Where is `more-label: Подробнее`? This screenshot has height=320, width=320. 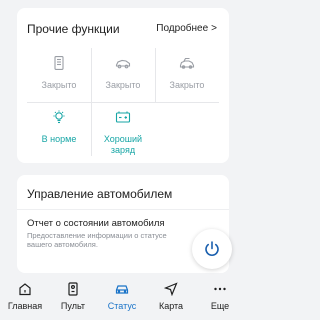
more-label: Подробнее is located at coordinates (182, 28).